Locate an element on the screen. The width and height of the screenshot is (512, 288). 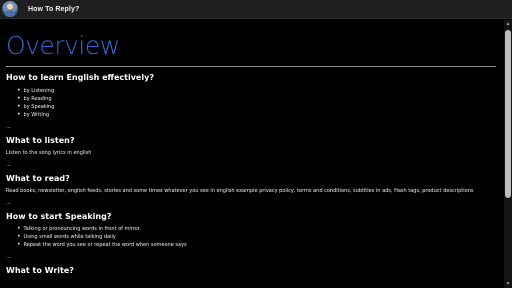
vertical-scrollbar: ▲ ▼ is located at coordinates (508, 154).